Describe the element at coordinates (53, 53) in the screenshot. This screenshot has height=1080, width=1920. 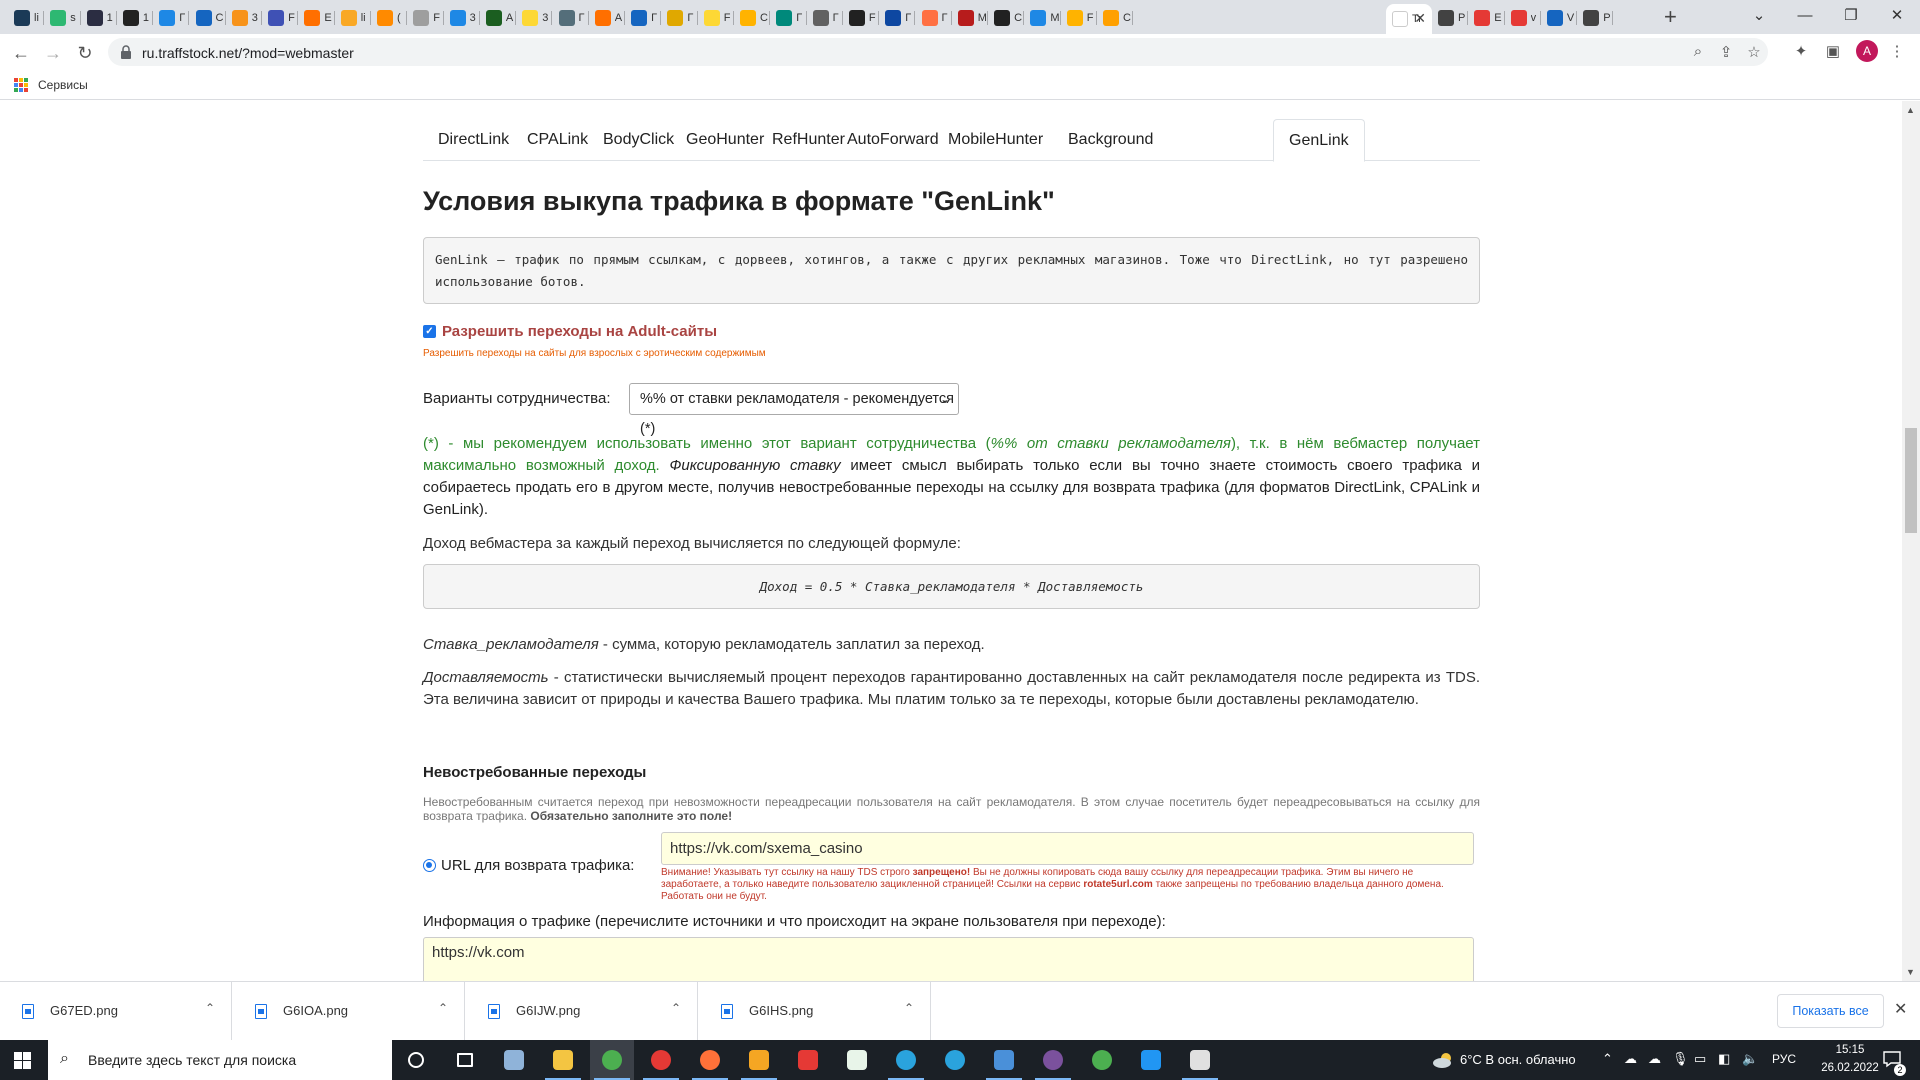
I see `forward-icon: →` at that location.